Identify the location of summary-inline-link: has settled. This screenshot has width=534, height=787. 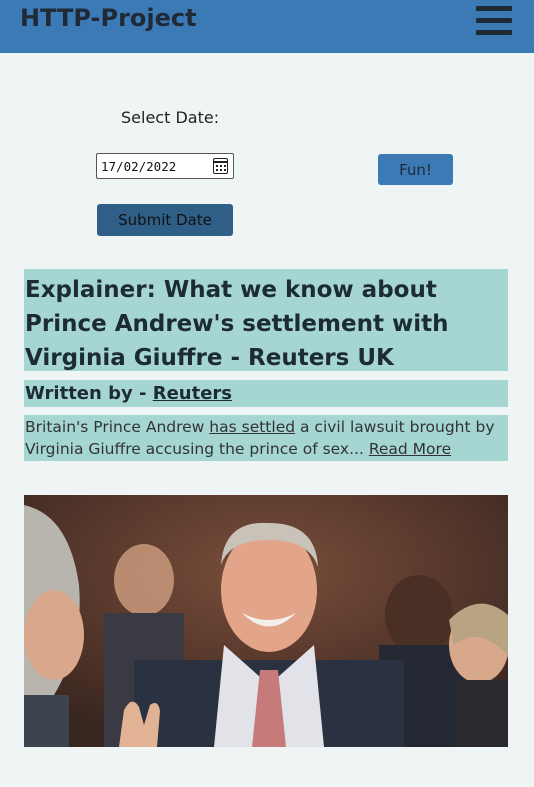
(252, 427).